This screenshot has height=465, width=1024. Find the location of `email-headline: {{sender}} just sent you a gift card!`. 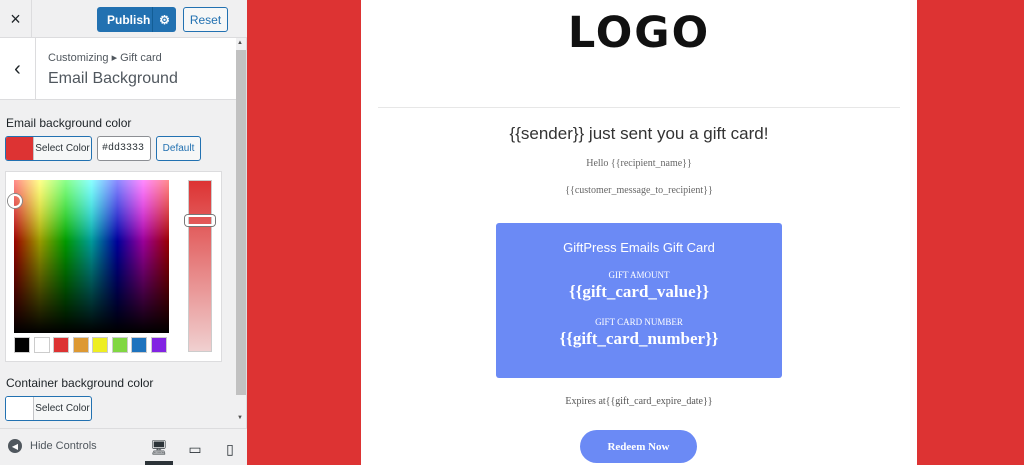

email-headline: {{sender}} just sent you a gift card! is located at coordinates (639, 133).